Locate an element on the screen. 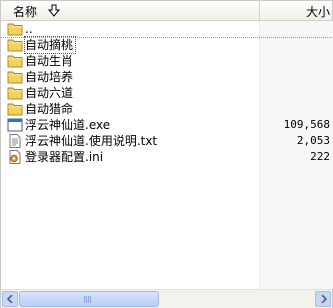 This screenshot has width=333, height=308. list-item-name: 自动摘桃 is located at coordinates (50, 45).